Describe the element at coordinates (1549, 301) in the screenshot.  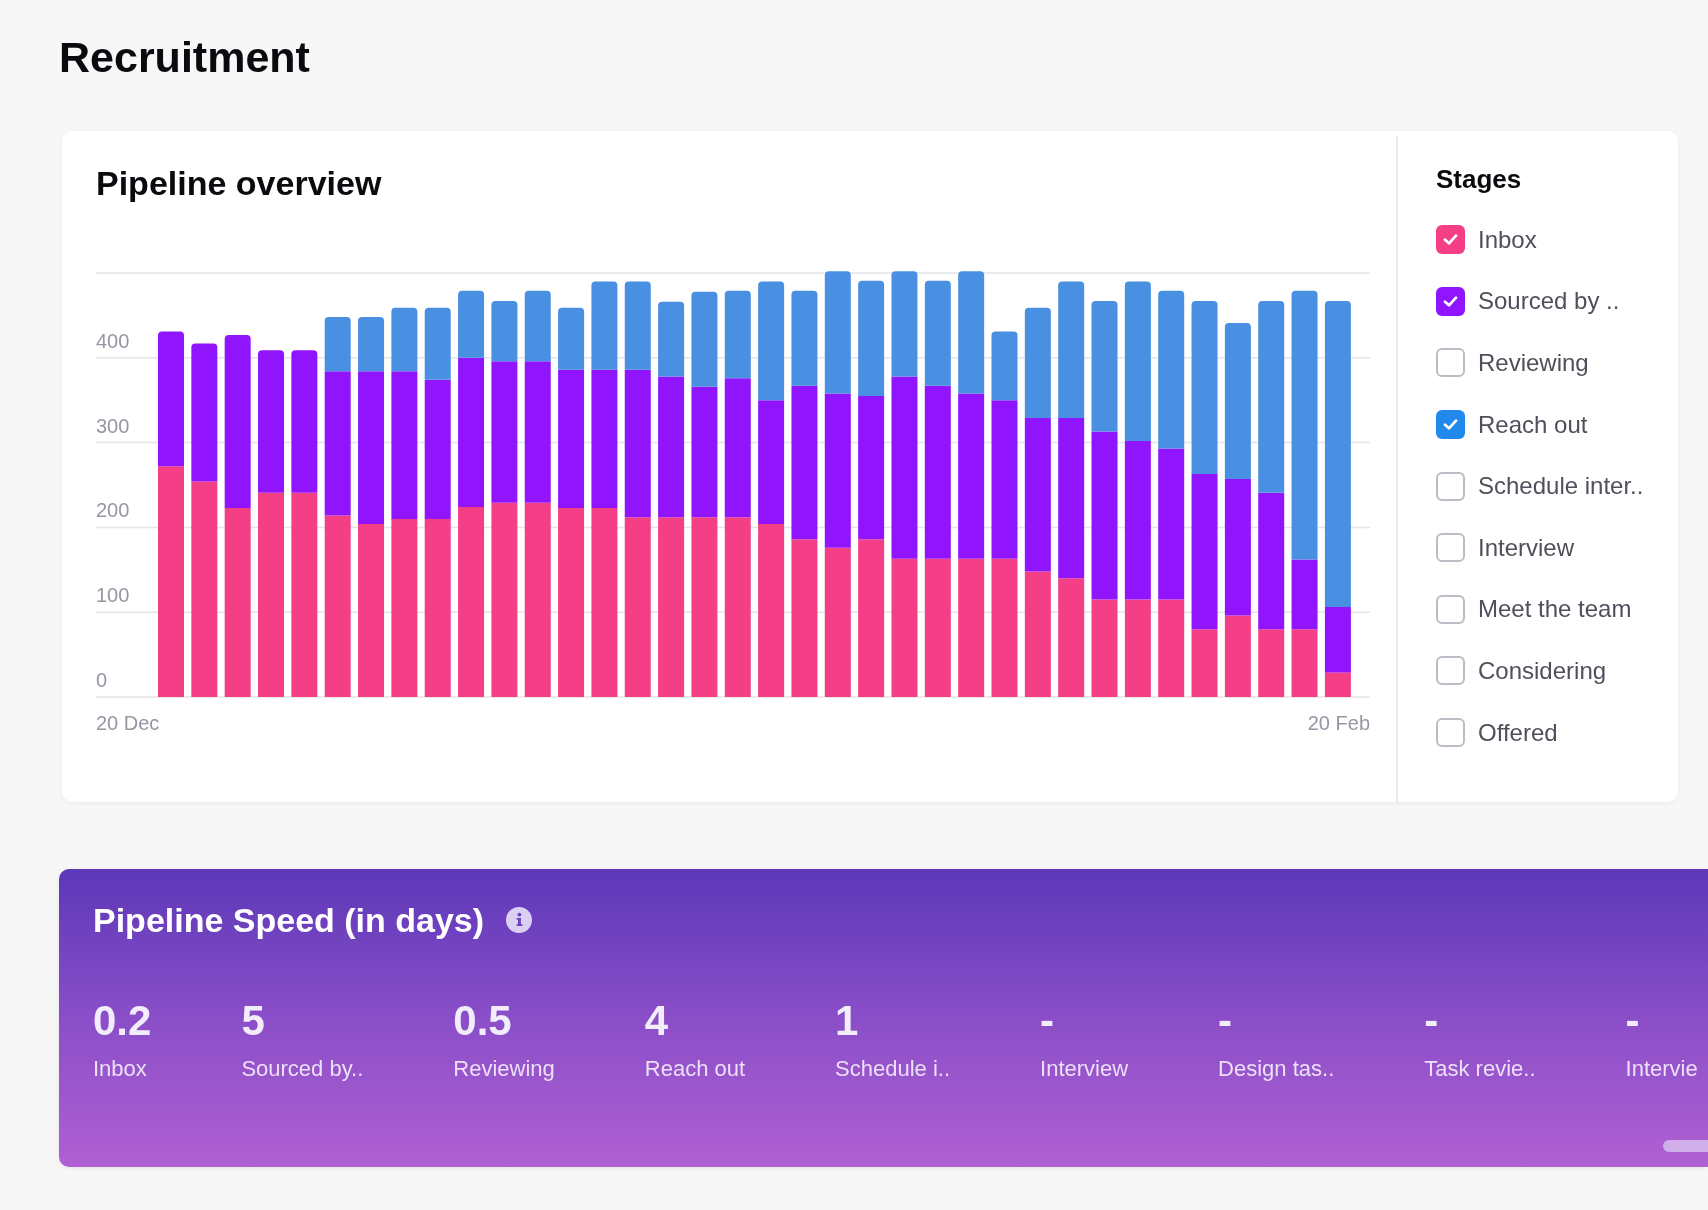
I see `stage-label: Sourced by ..` at that location.